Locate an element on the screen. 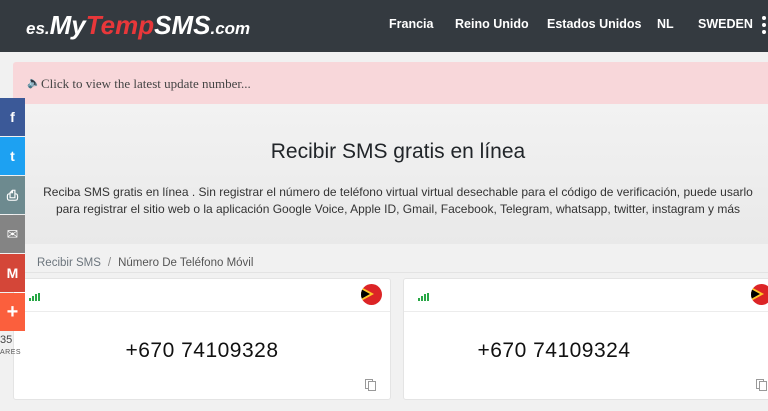 The width and height of the screenshot is (768, 411). phone-card: +670 74109328 is located at coordinates (202, 339).